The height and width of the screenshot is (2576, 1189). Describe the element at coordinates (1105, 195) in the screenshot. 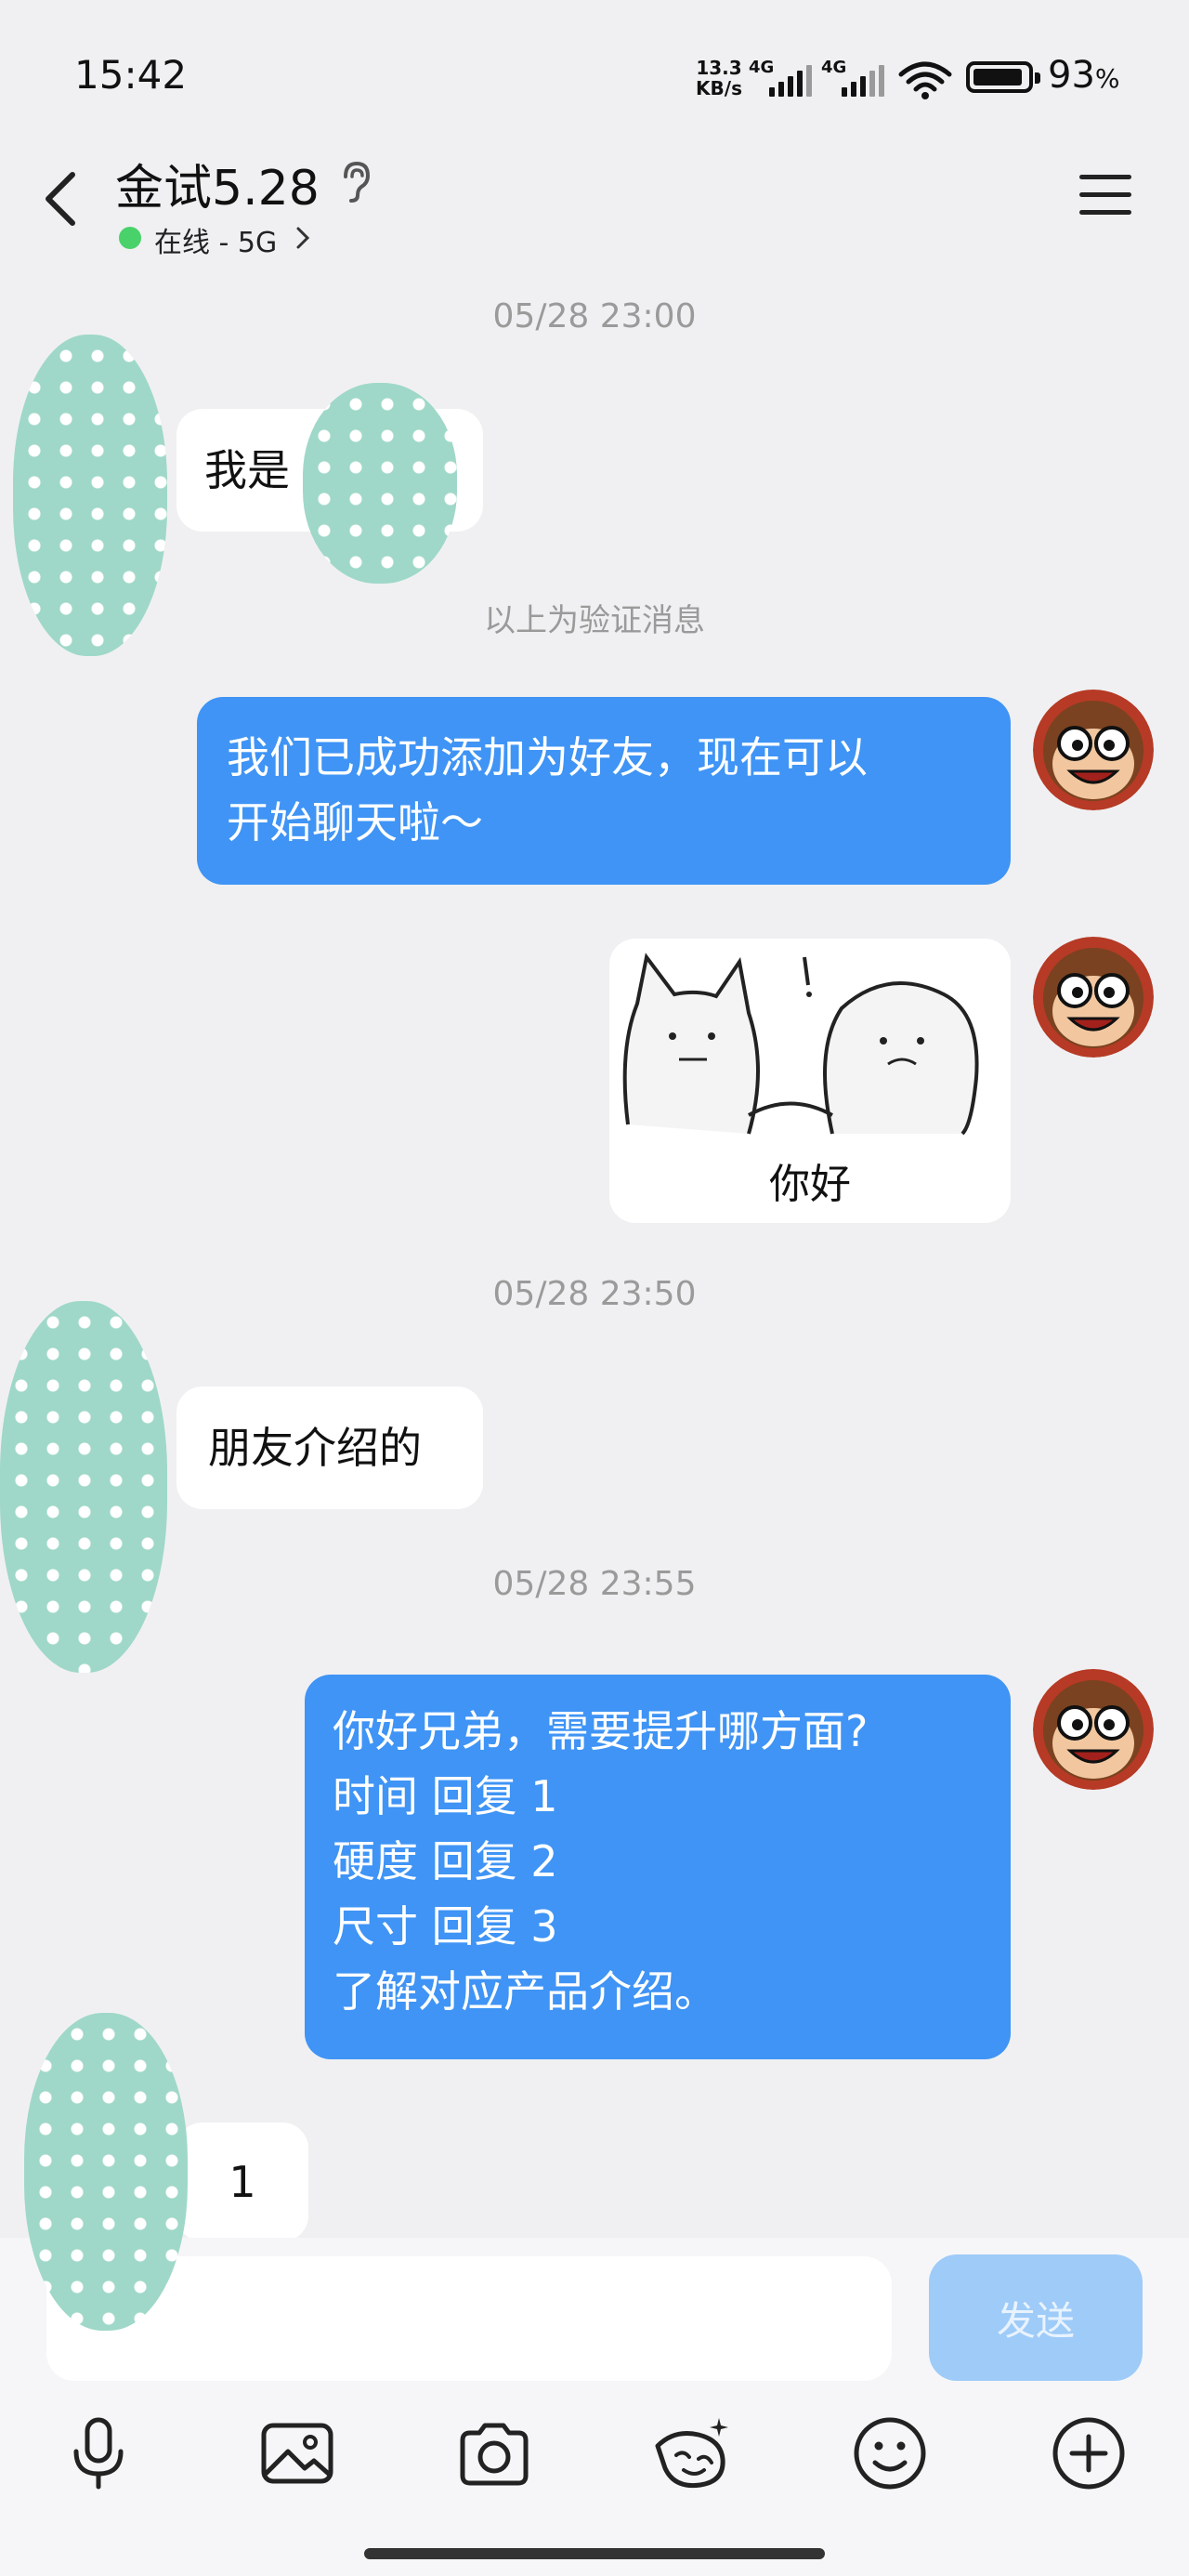

I see `menu-icon` at that location.